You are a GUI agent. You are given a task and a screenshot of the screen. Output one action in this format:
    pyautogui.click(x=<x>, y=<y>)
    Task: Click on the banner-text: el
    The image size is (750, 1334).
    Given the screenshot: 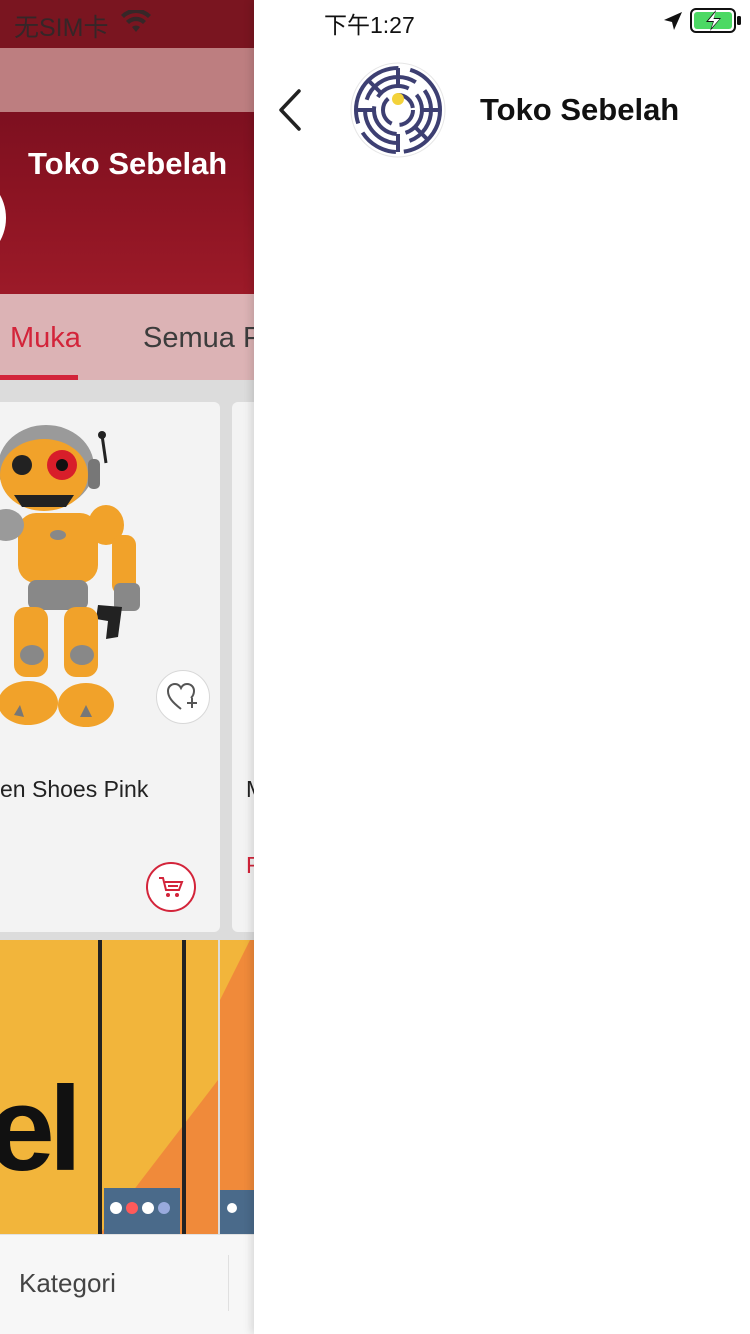 What is the action you would take?
    pyautogui.click(x=41, y=1129)
    